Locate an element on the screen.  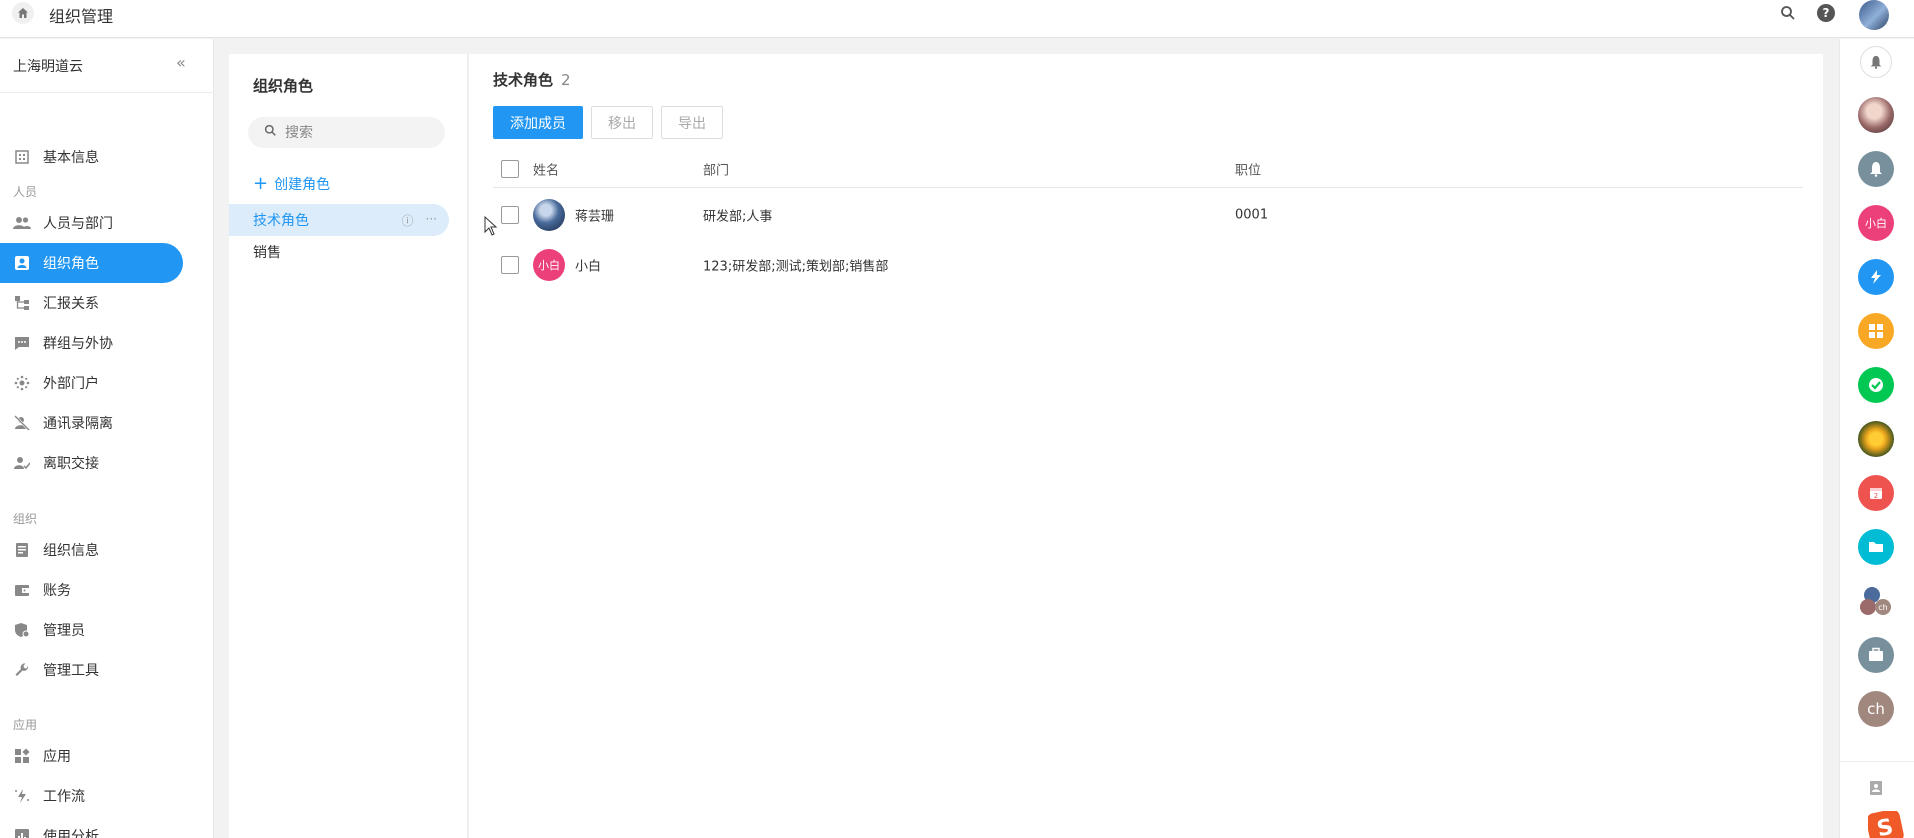
table-header: 姓名 部门 职位 is located at coordinates (1148, 169).